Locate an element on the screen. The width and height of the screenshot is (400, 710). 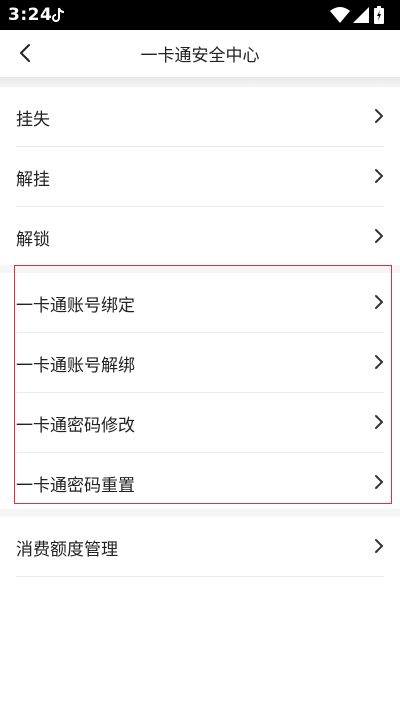
status-icons is located at coordinates (360, 15).